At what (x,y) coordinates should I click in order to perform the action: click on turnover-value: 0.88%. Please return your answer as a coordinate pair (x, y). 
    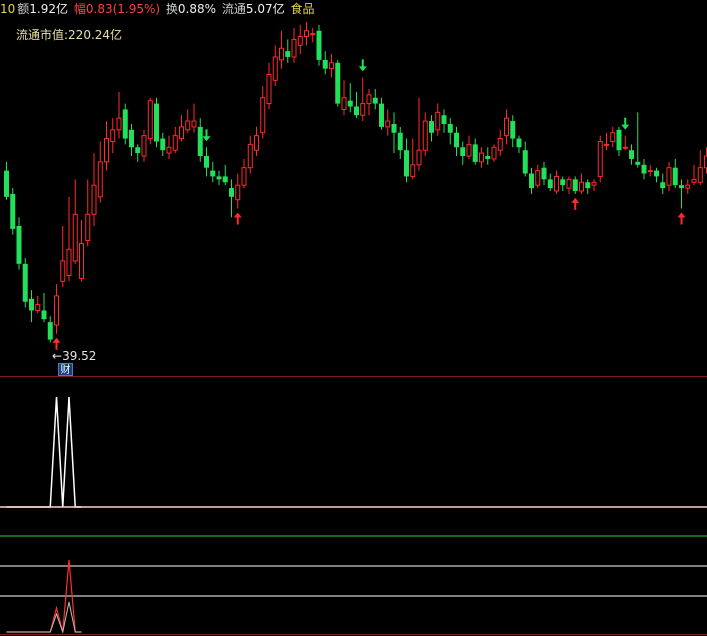
    Looking at the image, I should click on (197, 9).